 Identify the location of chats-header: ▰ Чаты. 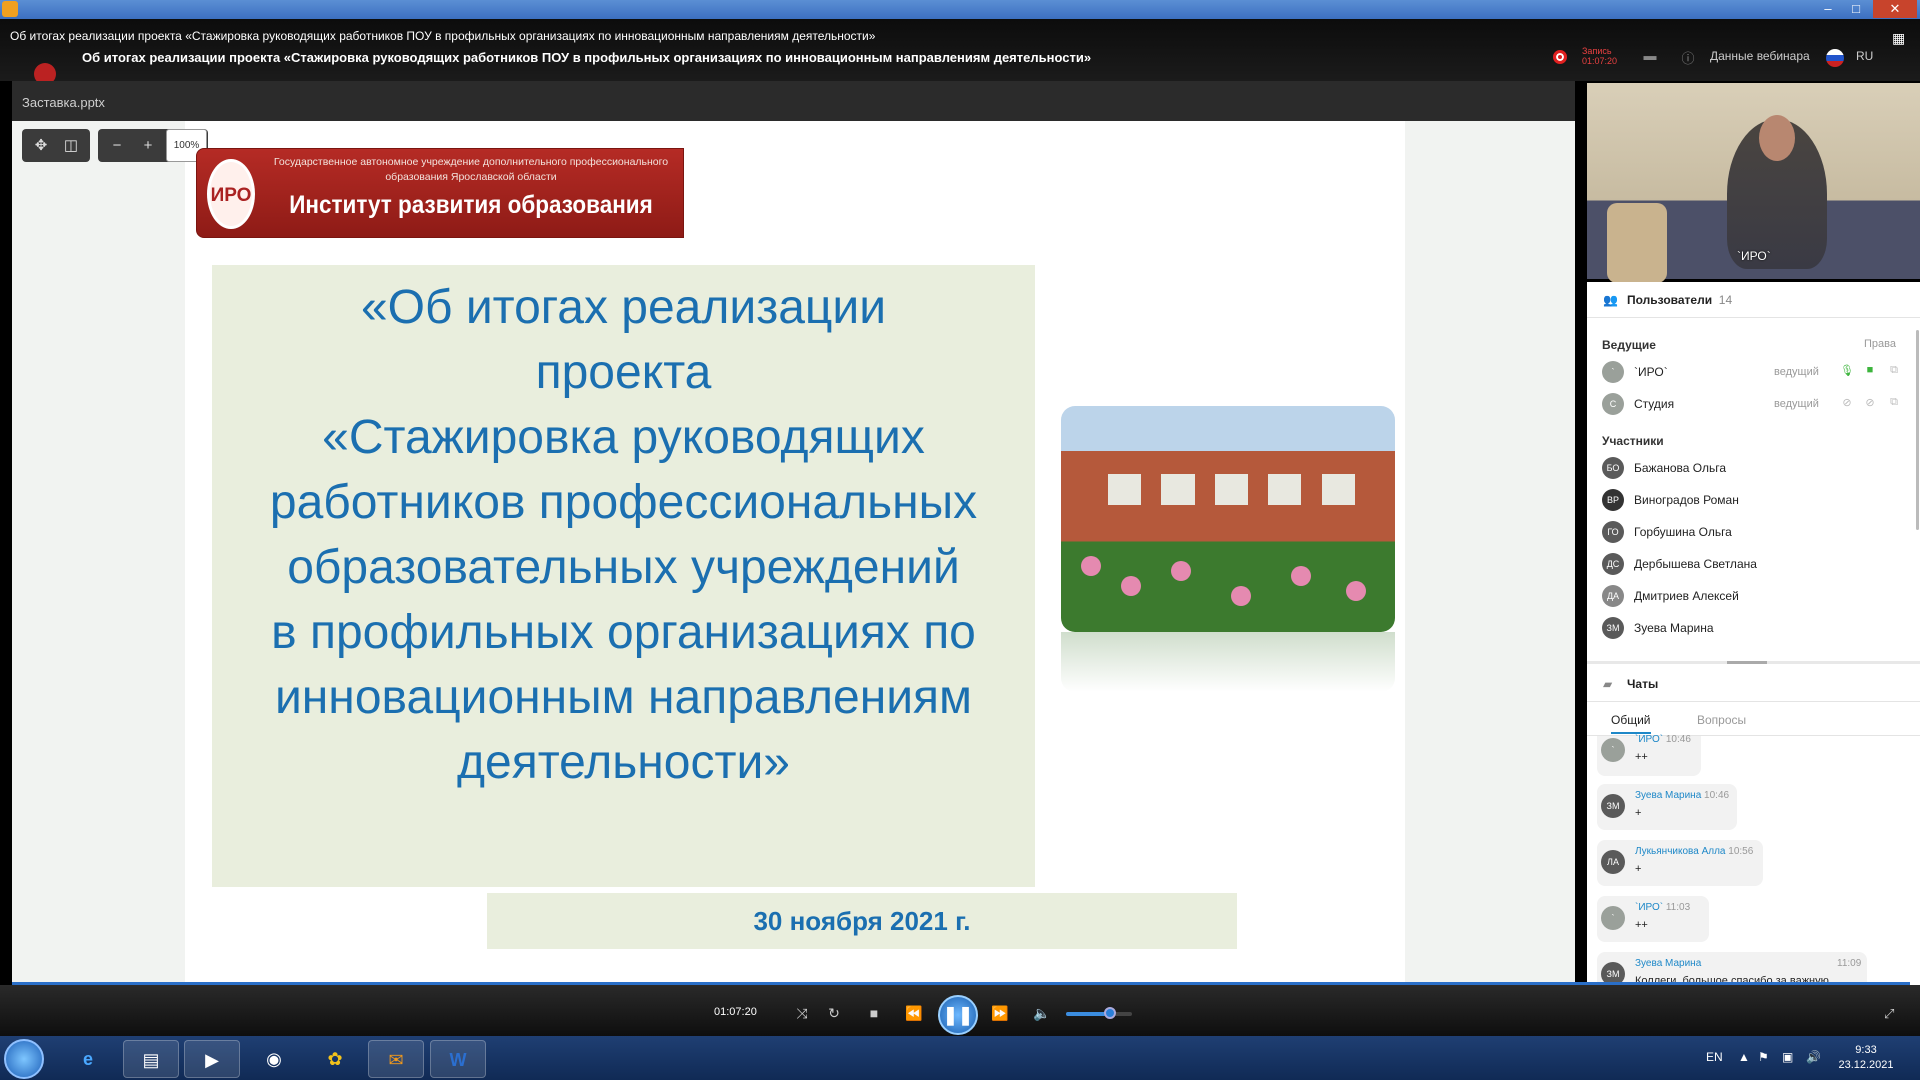
(1753, 684).